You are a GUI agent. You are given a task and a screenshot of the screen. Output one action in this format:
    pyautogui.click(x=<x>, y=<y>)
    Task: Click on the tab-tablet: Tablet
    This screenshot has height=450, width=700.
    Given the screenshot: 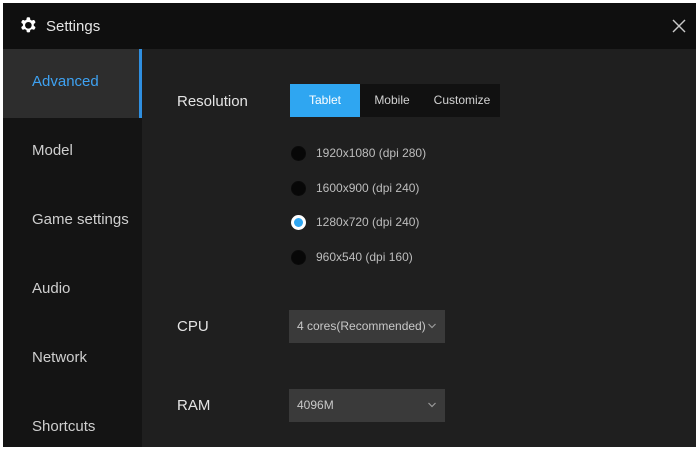 What is the action you would take?
    pyautogui.click(x=325, y=100)
    